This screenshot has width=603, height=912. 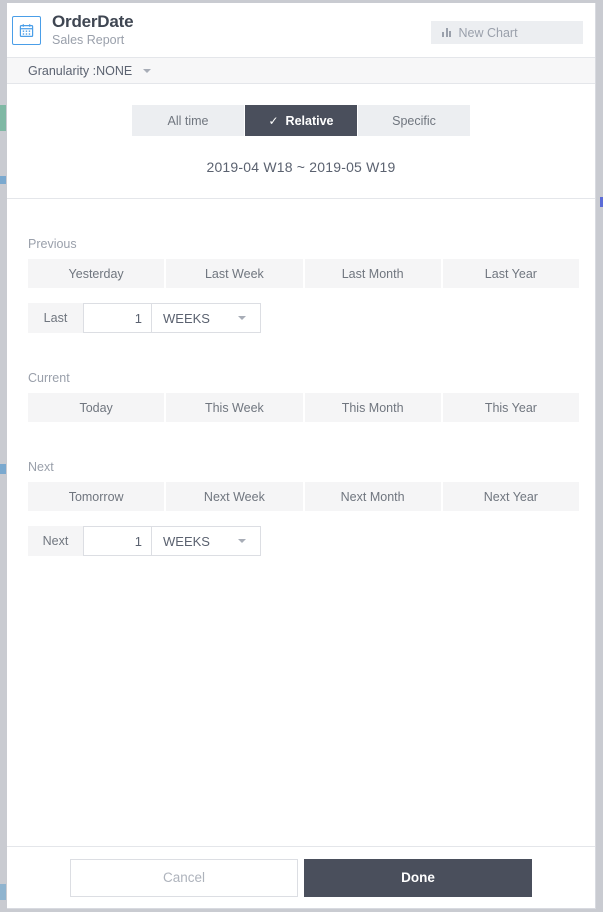 I want to click on tab-specific: Specific, so click(x=414, y=120).